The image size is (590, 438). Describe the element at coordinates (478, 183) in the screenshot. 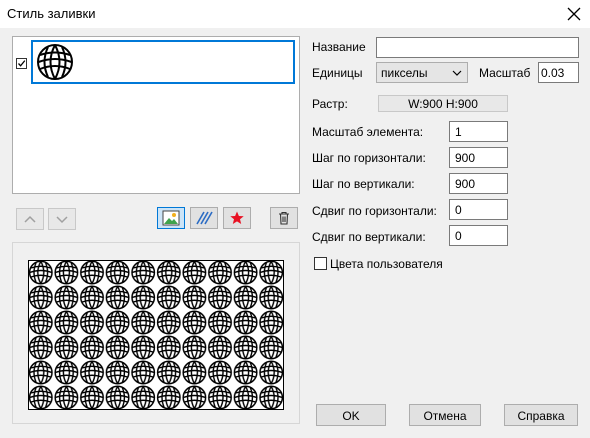

I see `v-step-input: 900` at that location.